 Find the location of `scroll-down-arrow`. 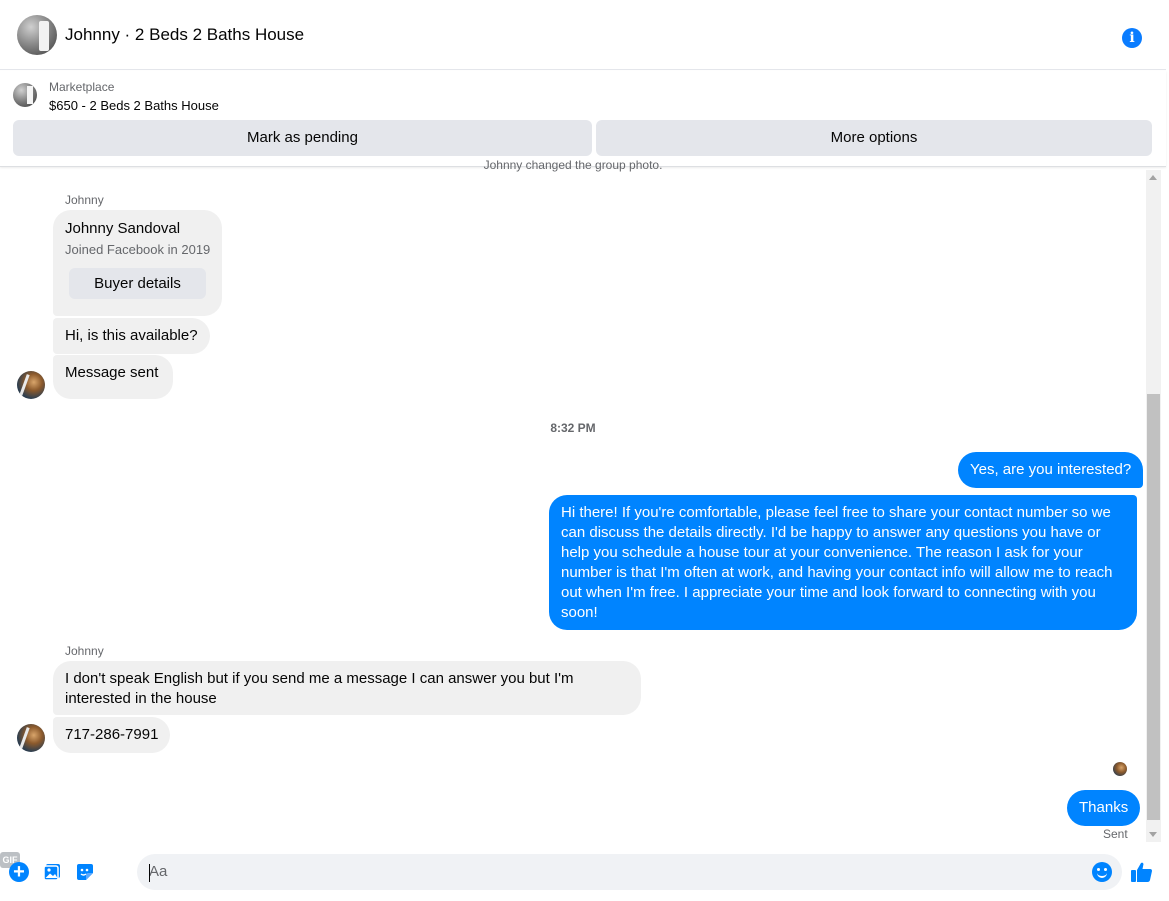

scroll-down-arrow is located at coordinates (1153, 834).